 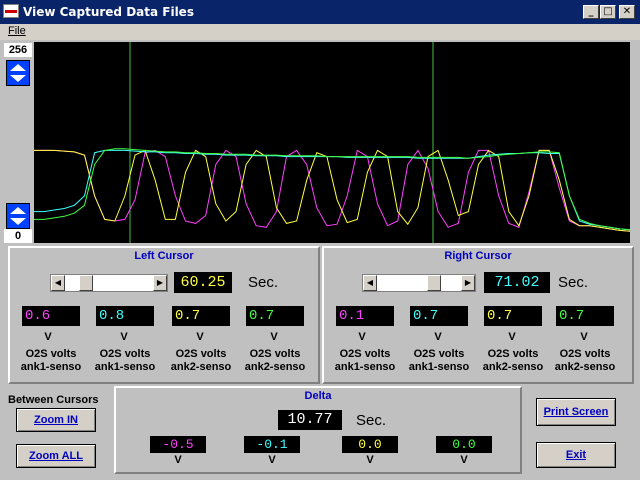 I want to click on delta-sensor-2-value: -0.1, so click(x=272, y=444).